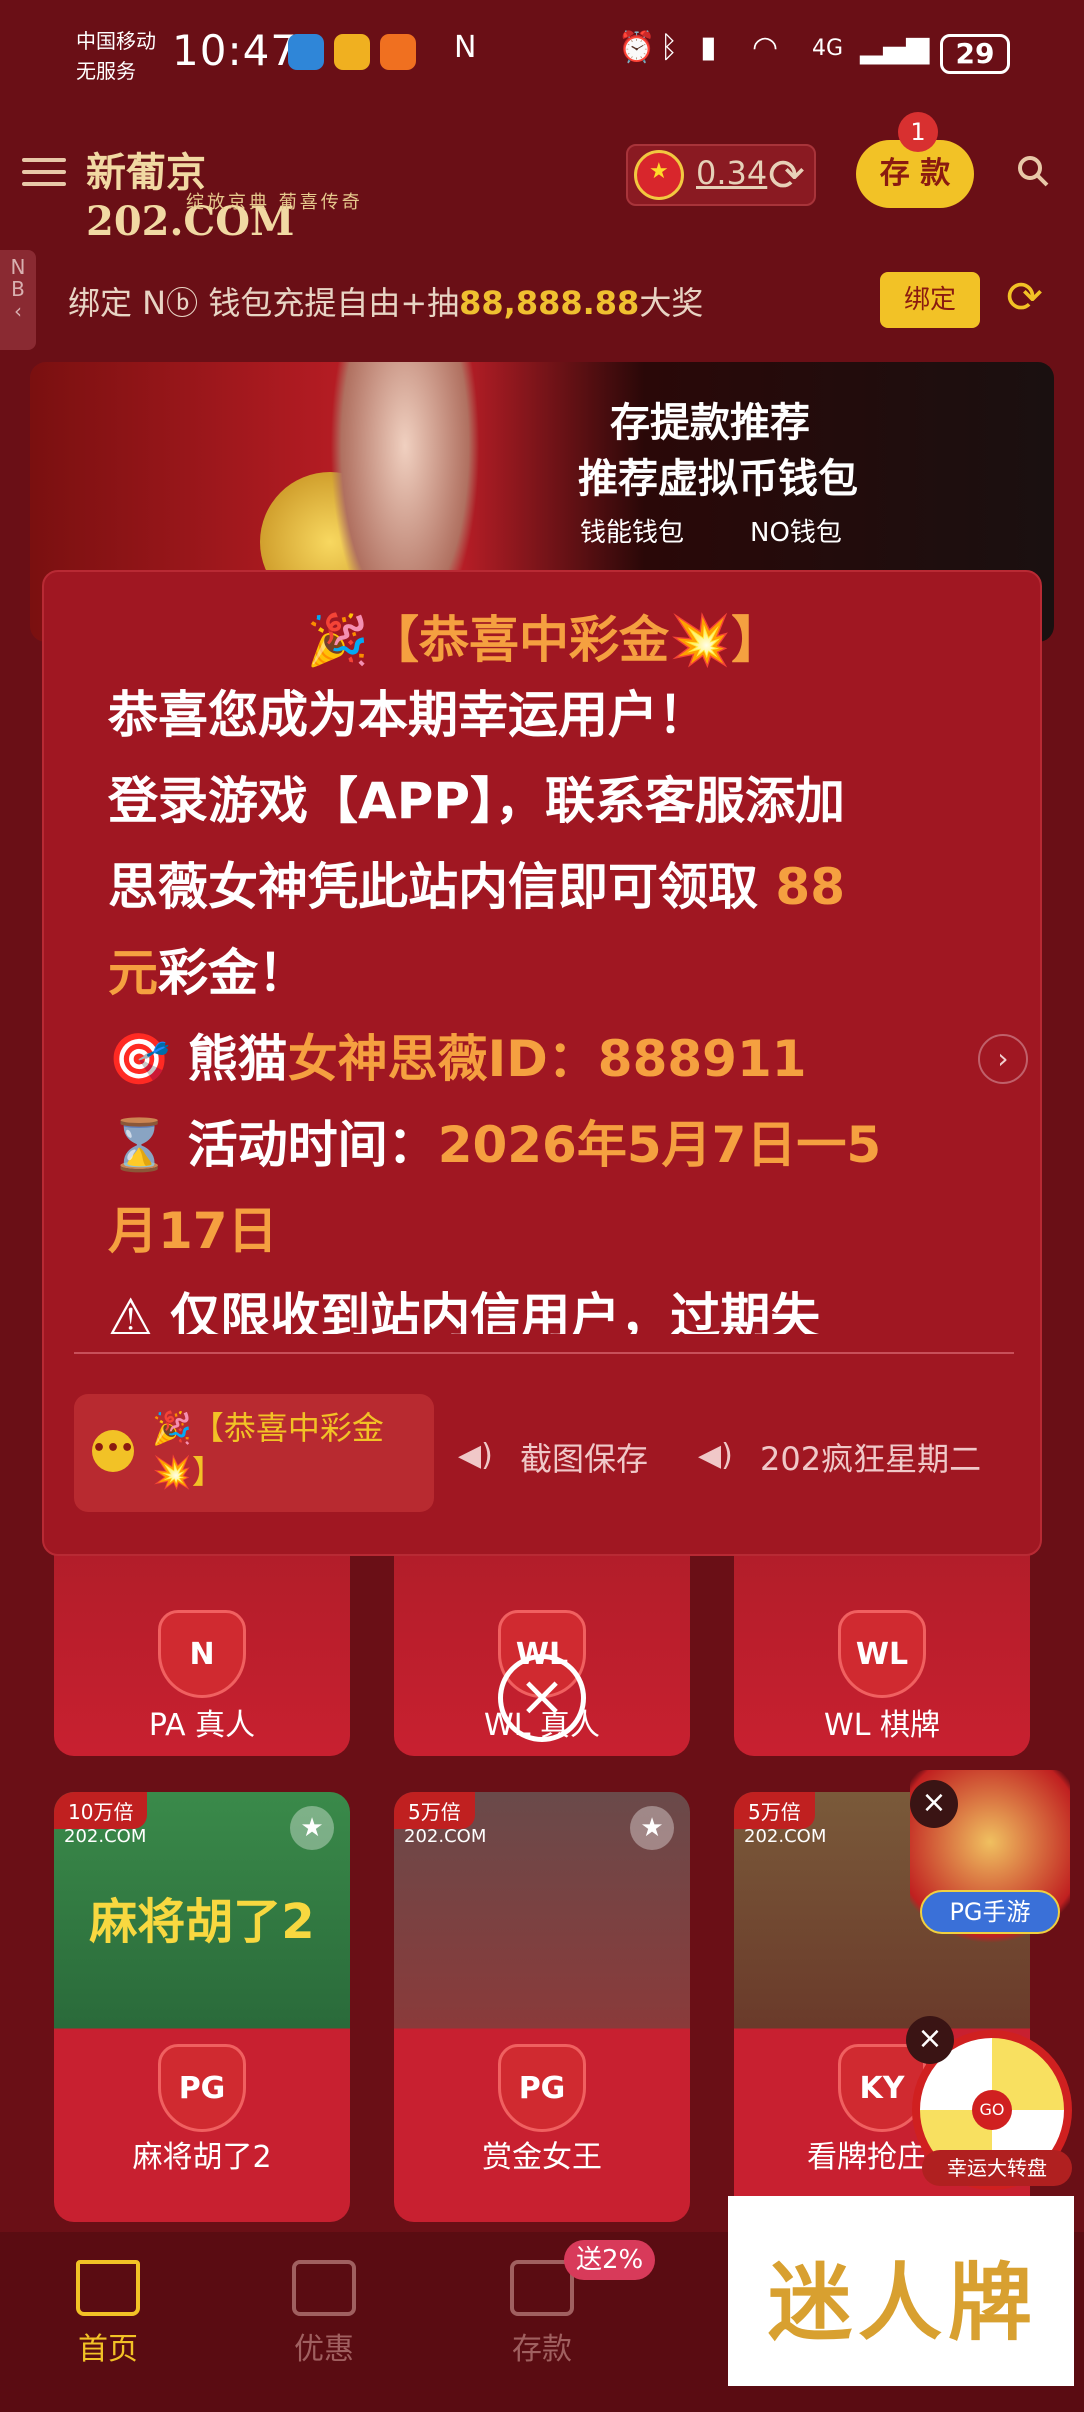  I want to click on popup-text: 熊猫, so click(229, 1059).